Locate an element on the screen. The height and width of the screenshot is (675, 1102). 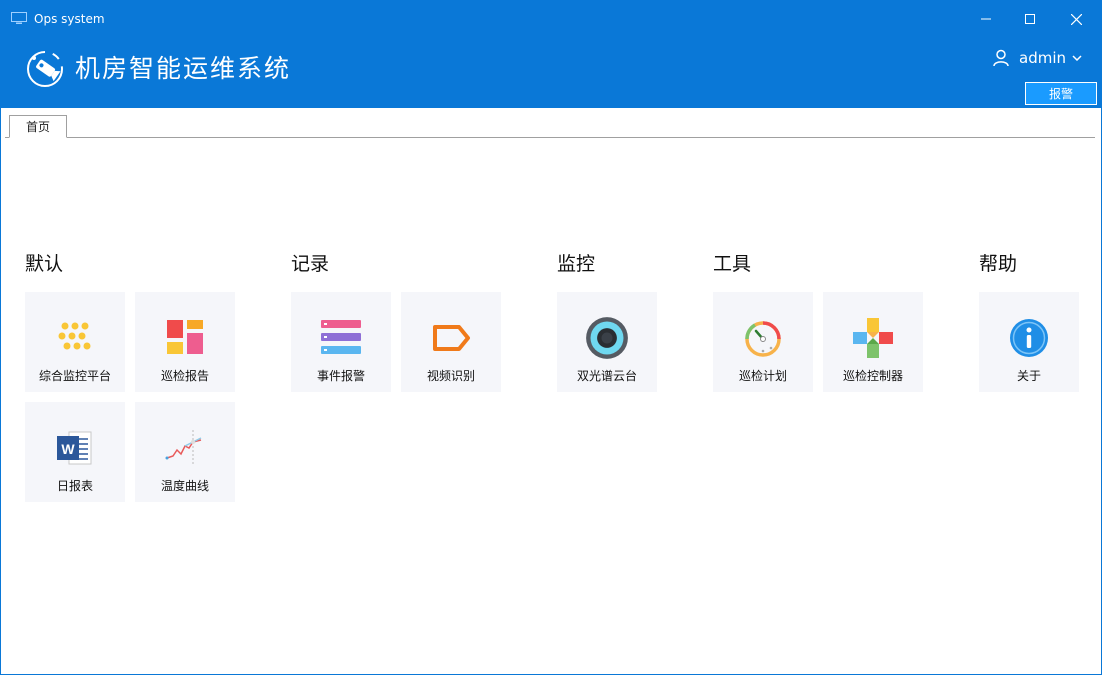
camera-lens-icon is located at coordinates (607, 338).